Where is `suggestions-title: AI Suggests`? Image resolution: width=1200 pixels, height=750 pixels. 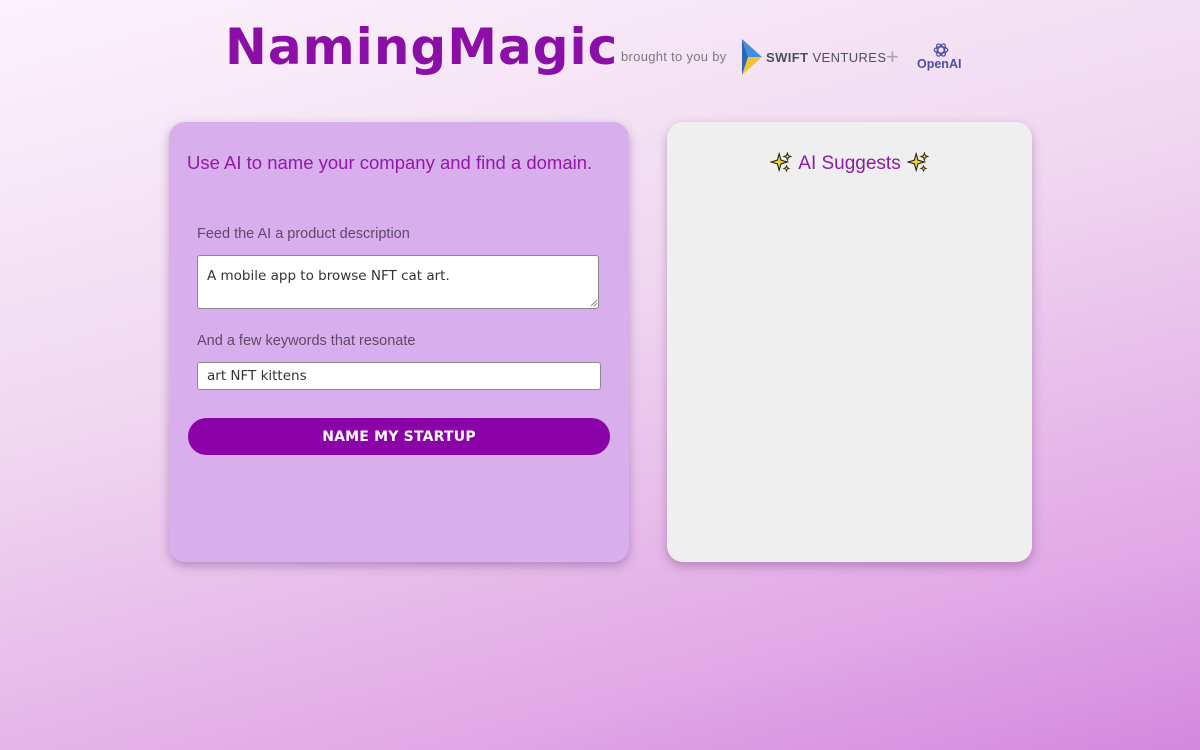
suggestions-title: AI Suggests is located at coordinates (849, 163).